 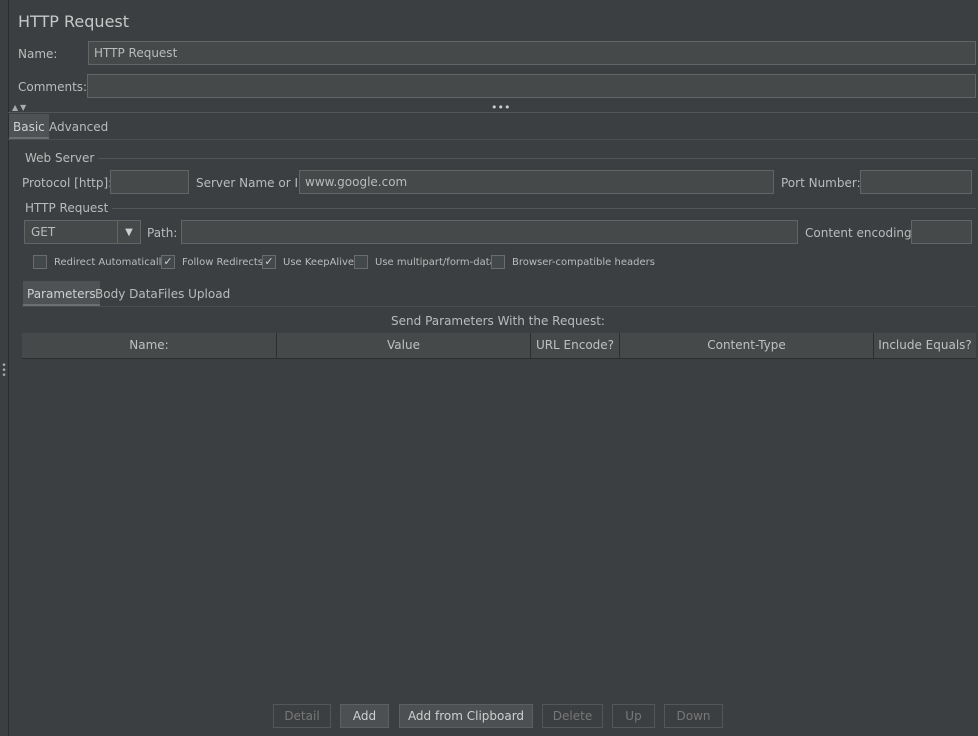 What do you see at coordinates (536, 182) in the screenshot?
I see `server-name-field` at bounding box center [536, 182].